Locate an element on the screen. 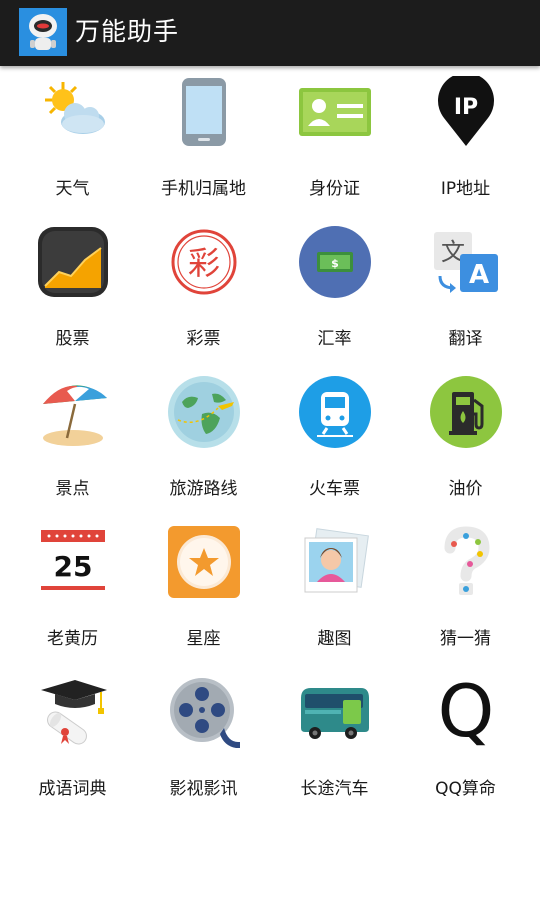 The image size is (540, 918). stock-chart-icon is located at coordinates (73, 262).